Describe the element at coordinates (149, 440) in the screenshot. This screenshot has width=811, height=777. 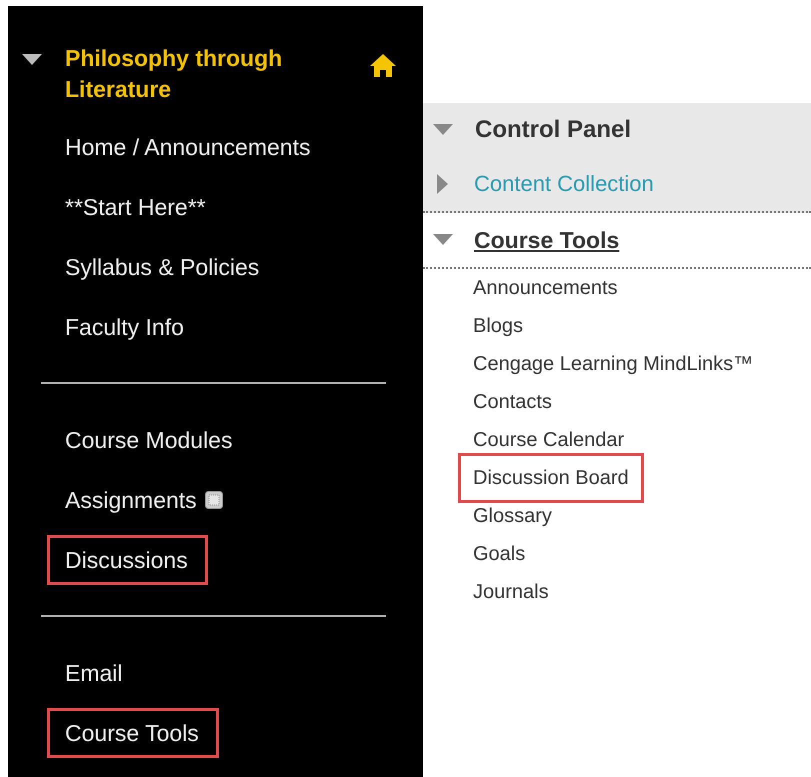
I see `menu-item: Course Modules` at that location.